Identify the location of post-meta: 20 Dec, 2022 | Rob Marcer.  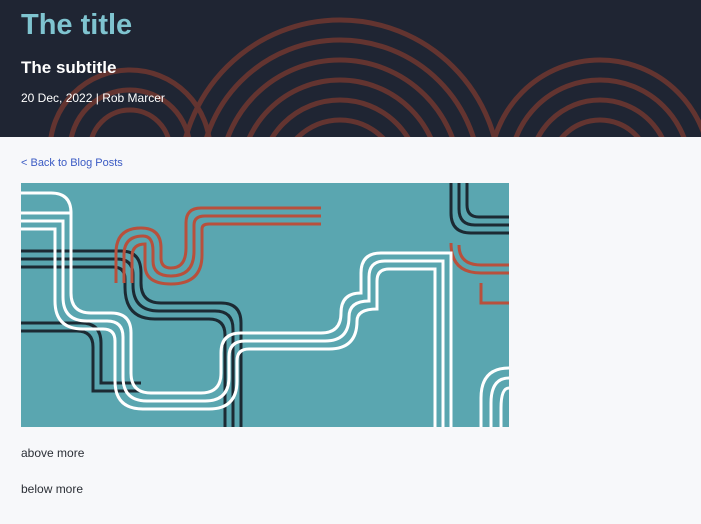
(93, 98).